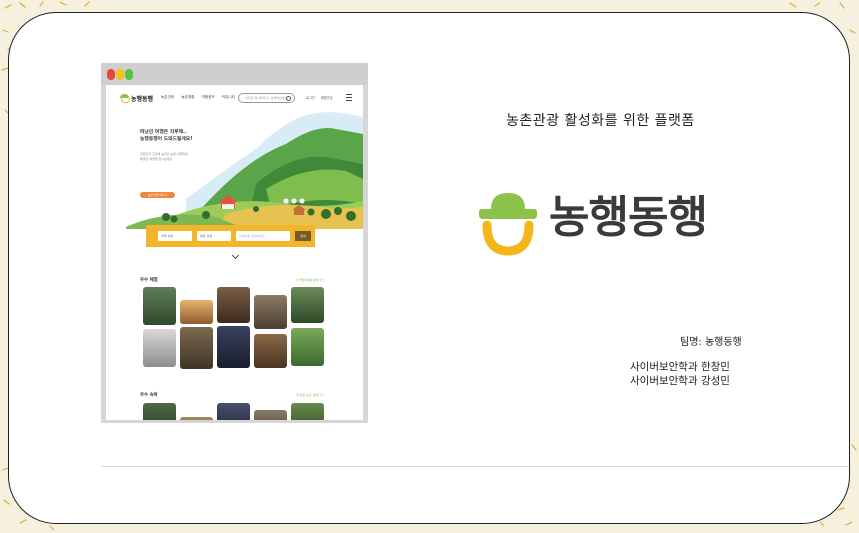 This screenshot has height=533, width=859. What do you see at coordinates (166, 136) in the screenshot?
I see `mockup-hero-title: 떠났던 여행은 지루해.. 농행동행이 도와드릴게요!` at bounding box center [166, 136].